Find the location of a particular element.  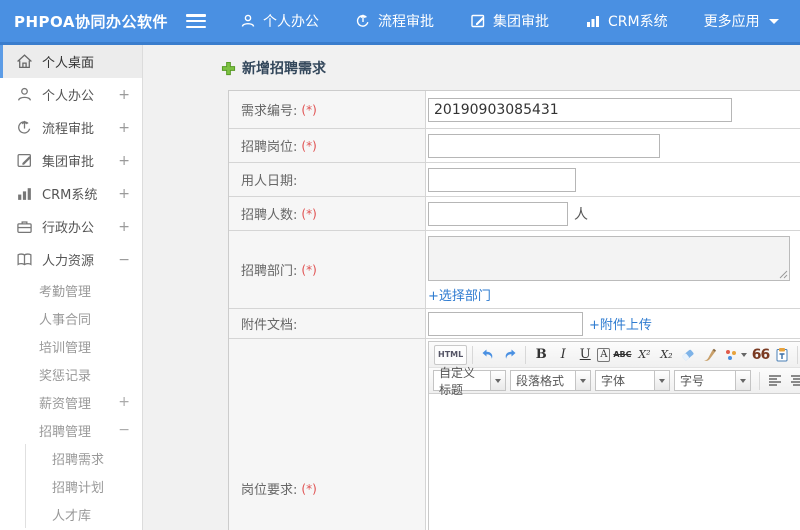

sidebar-item-label: 人才库 is located at coordinates (72, 516).